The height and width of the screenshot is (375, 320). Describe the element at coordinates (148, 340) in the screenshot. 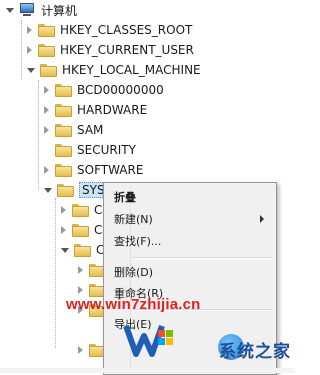

I see `windows-logo-icon` at that location.